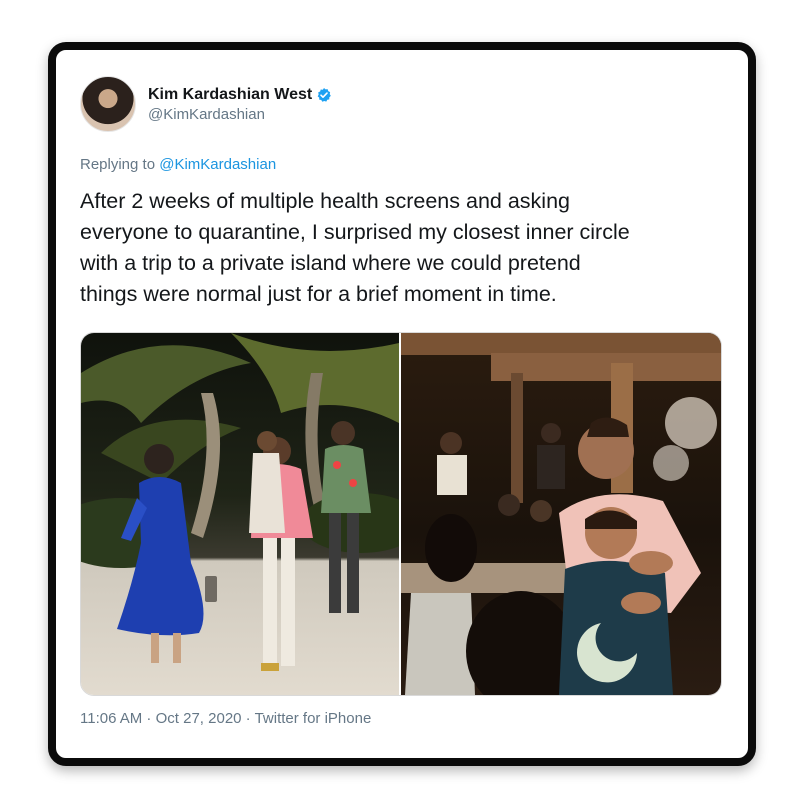 The image size is (800, 800). I want to click on replying-to-mention: @KimKardashian, so click(217, 164).